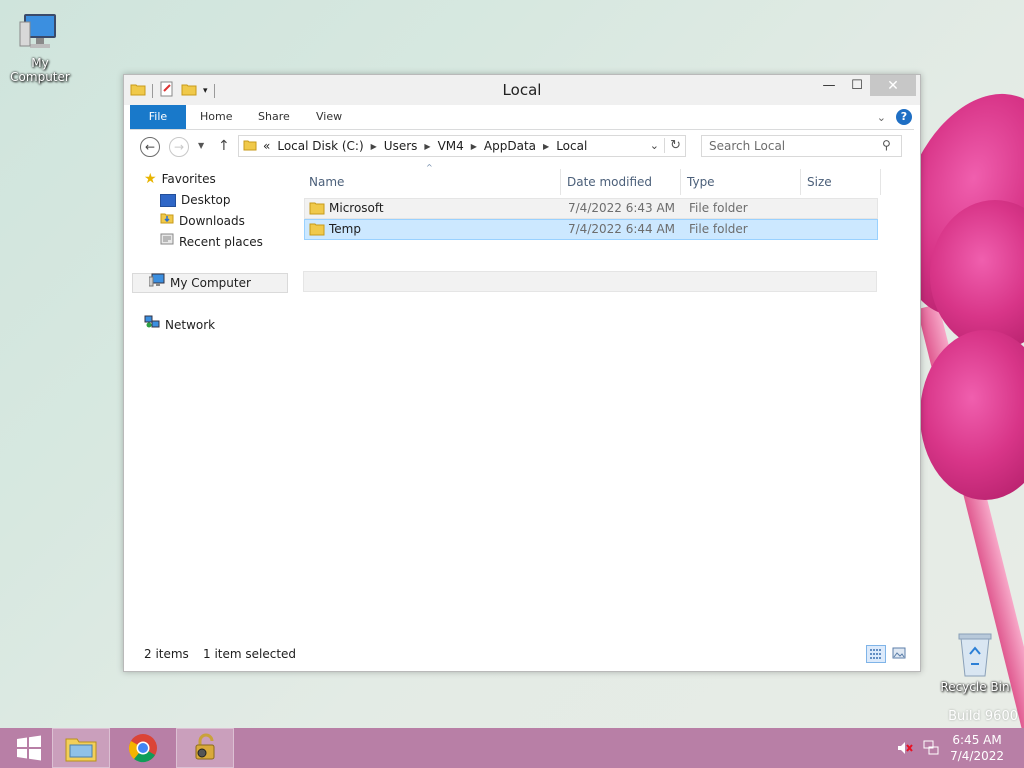 The height and width of the screenshot is (768, 1024). Describe the element at coordinates (401, 146) in the screenshot. I see `breadcrumb-users: Users` at that location.